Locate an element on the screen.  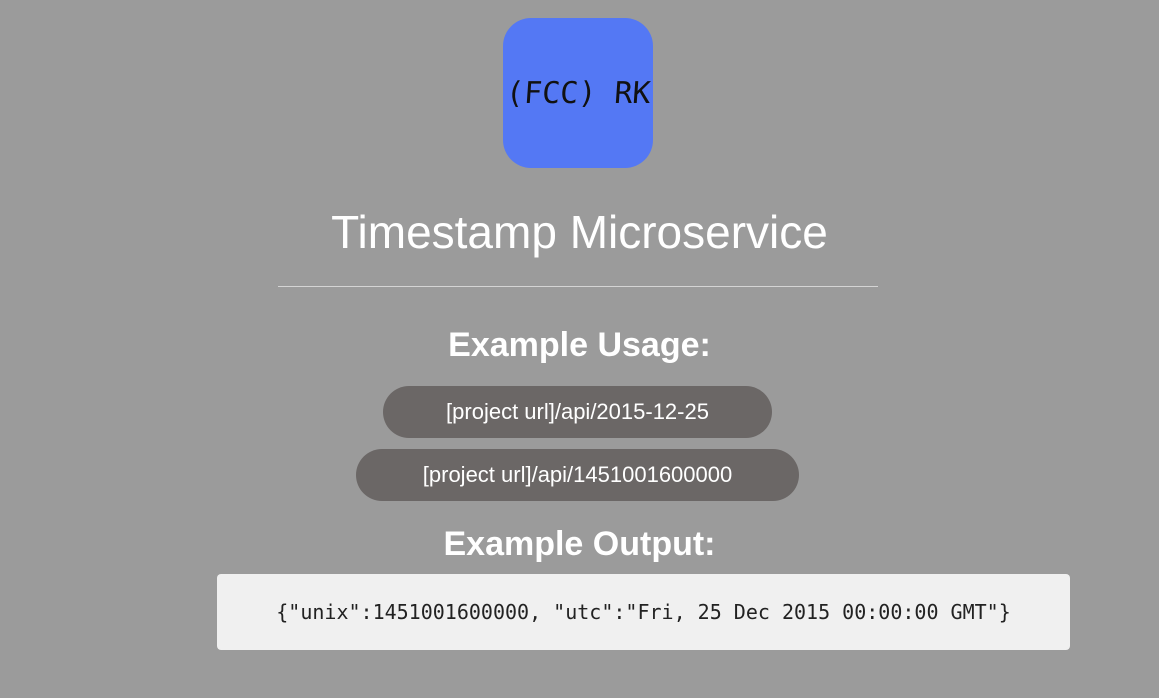
logo-text: (FCC) RK is located at coordinates (578, 93).